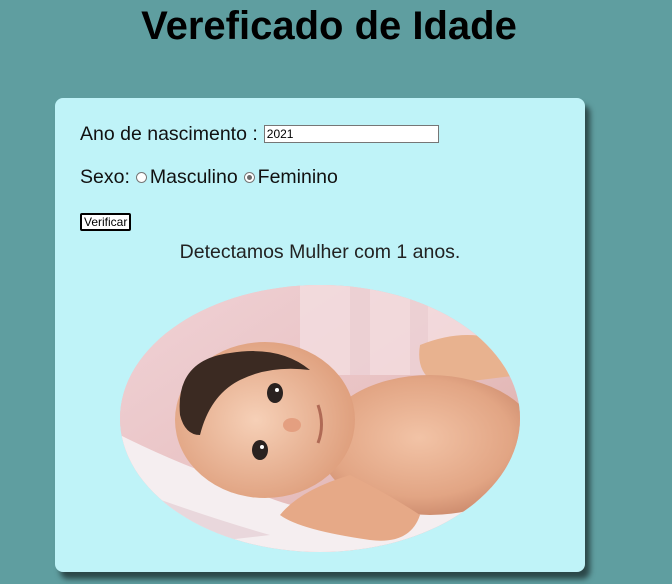 The image size is (672, 584). I want to click on male-radio, so click(141, 177).